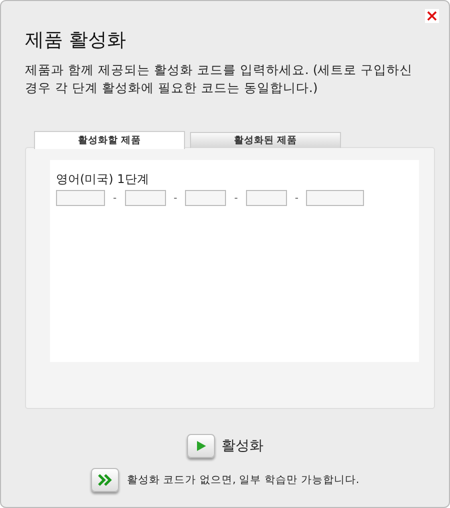 This screenshot has width=450, height=508. What do you see at coordinates (109, 140) in the screenshot?
I see `tab: 활성화할 제품` at bounding box center [109, 140].